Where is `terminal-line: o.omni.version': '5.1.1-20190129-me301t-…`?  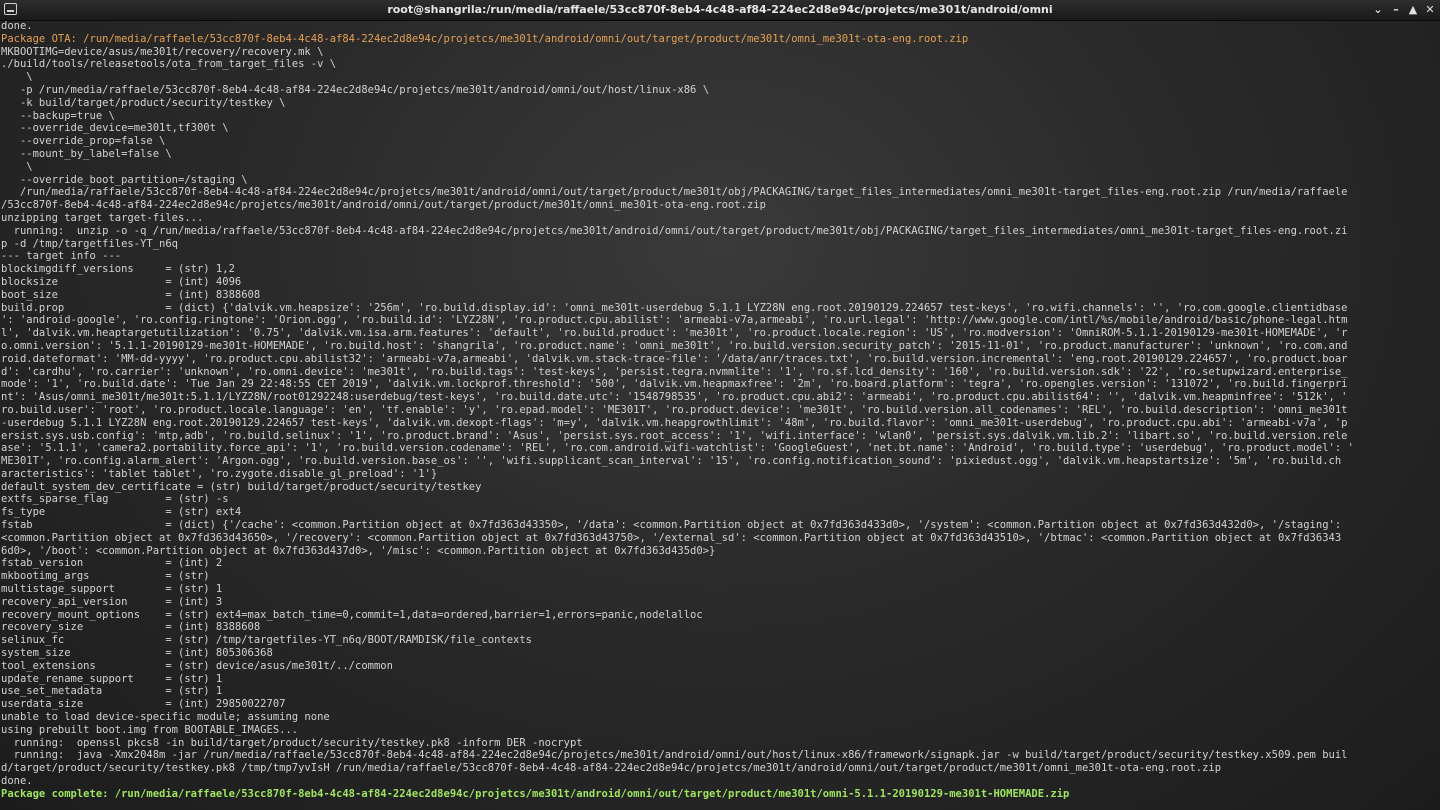
terminal-line: o.omni.version': '5.1.1-20190129-me301t-… is located at coordinates (674, 345).